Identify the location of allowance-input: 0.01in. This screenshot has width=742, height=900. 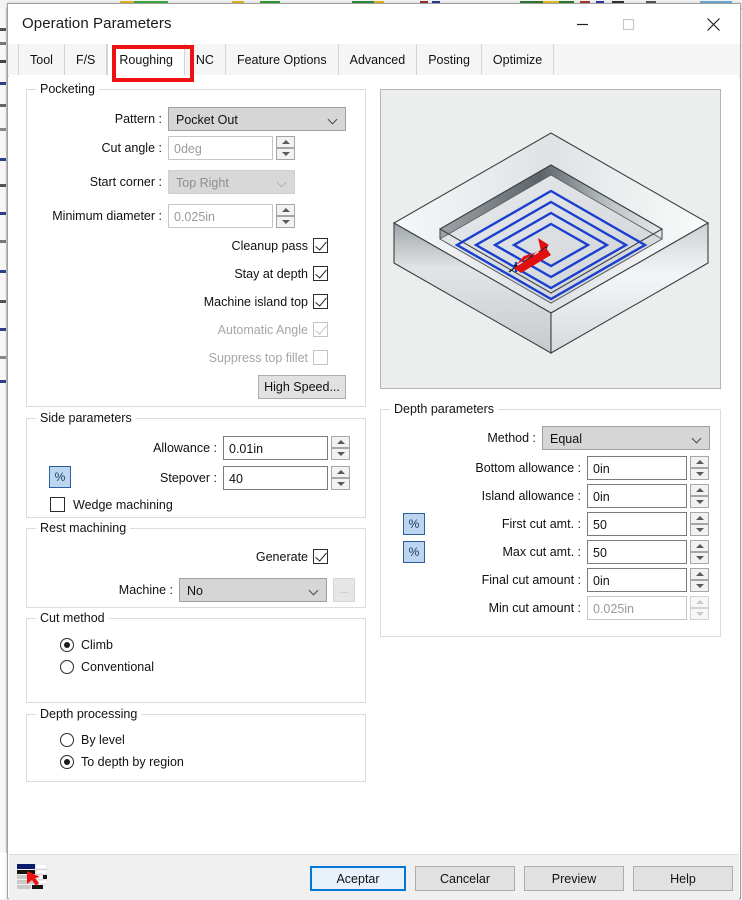
(275, 448).